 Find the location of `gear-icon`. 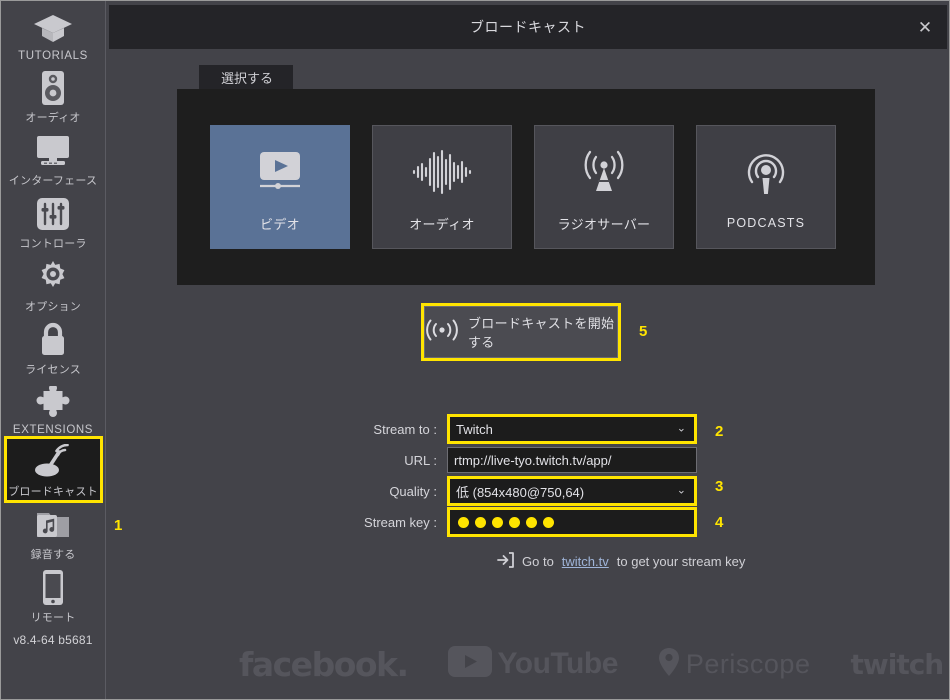

gear-icon is located at coordinates (53, 277).